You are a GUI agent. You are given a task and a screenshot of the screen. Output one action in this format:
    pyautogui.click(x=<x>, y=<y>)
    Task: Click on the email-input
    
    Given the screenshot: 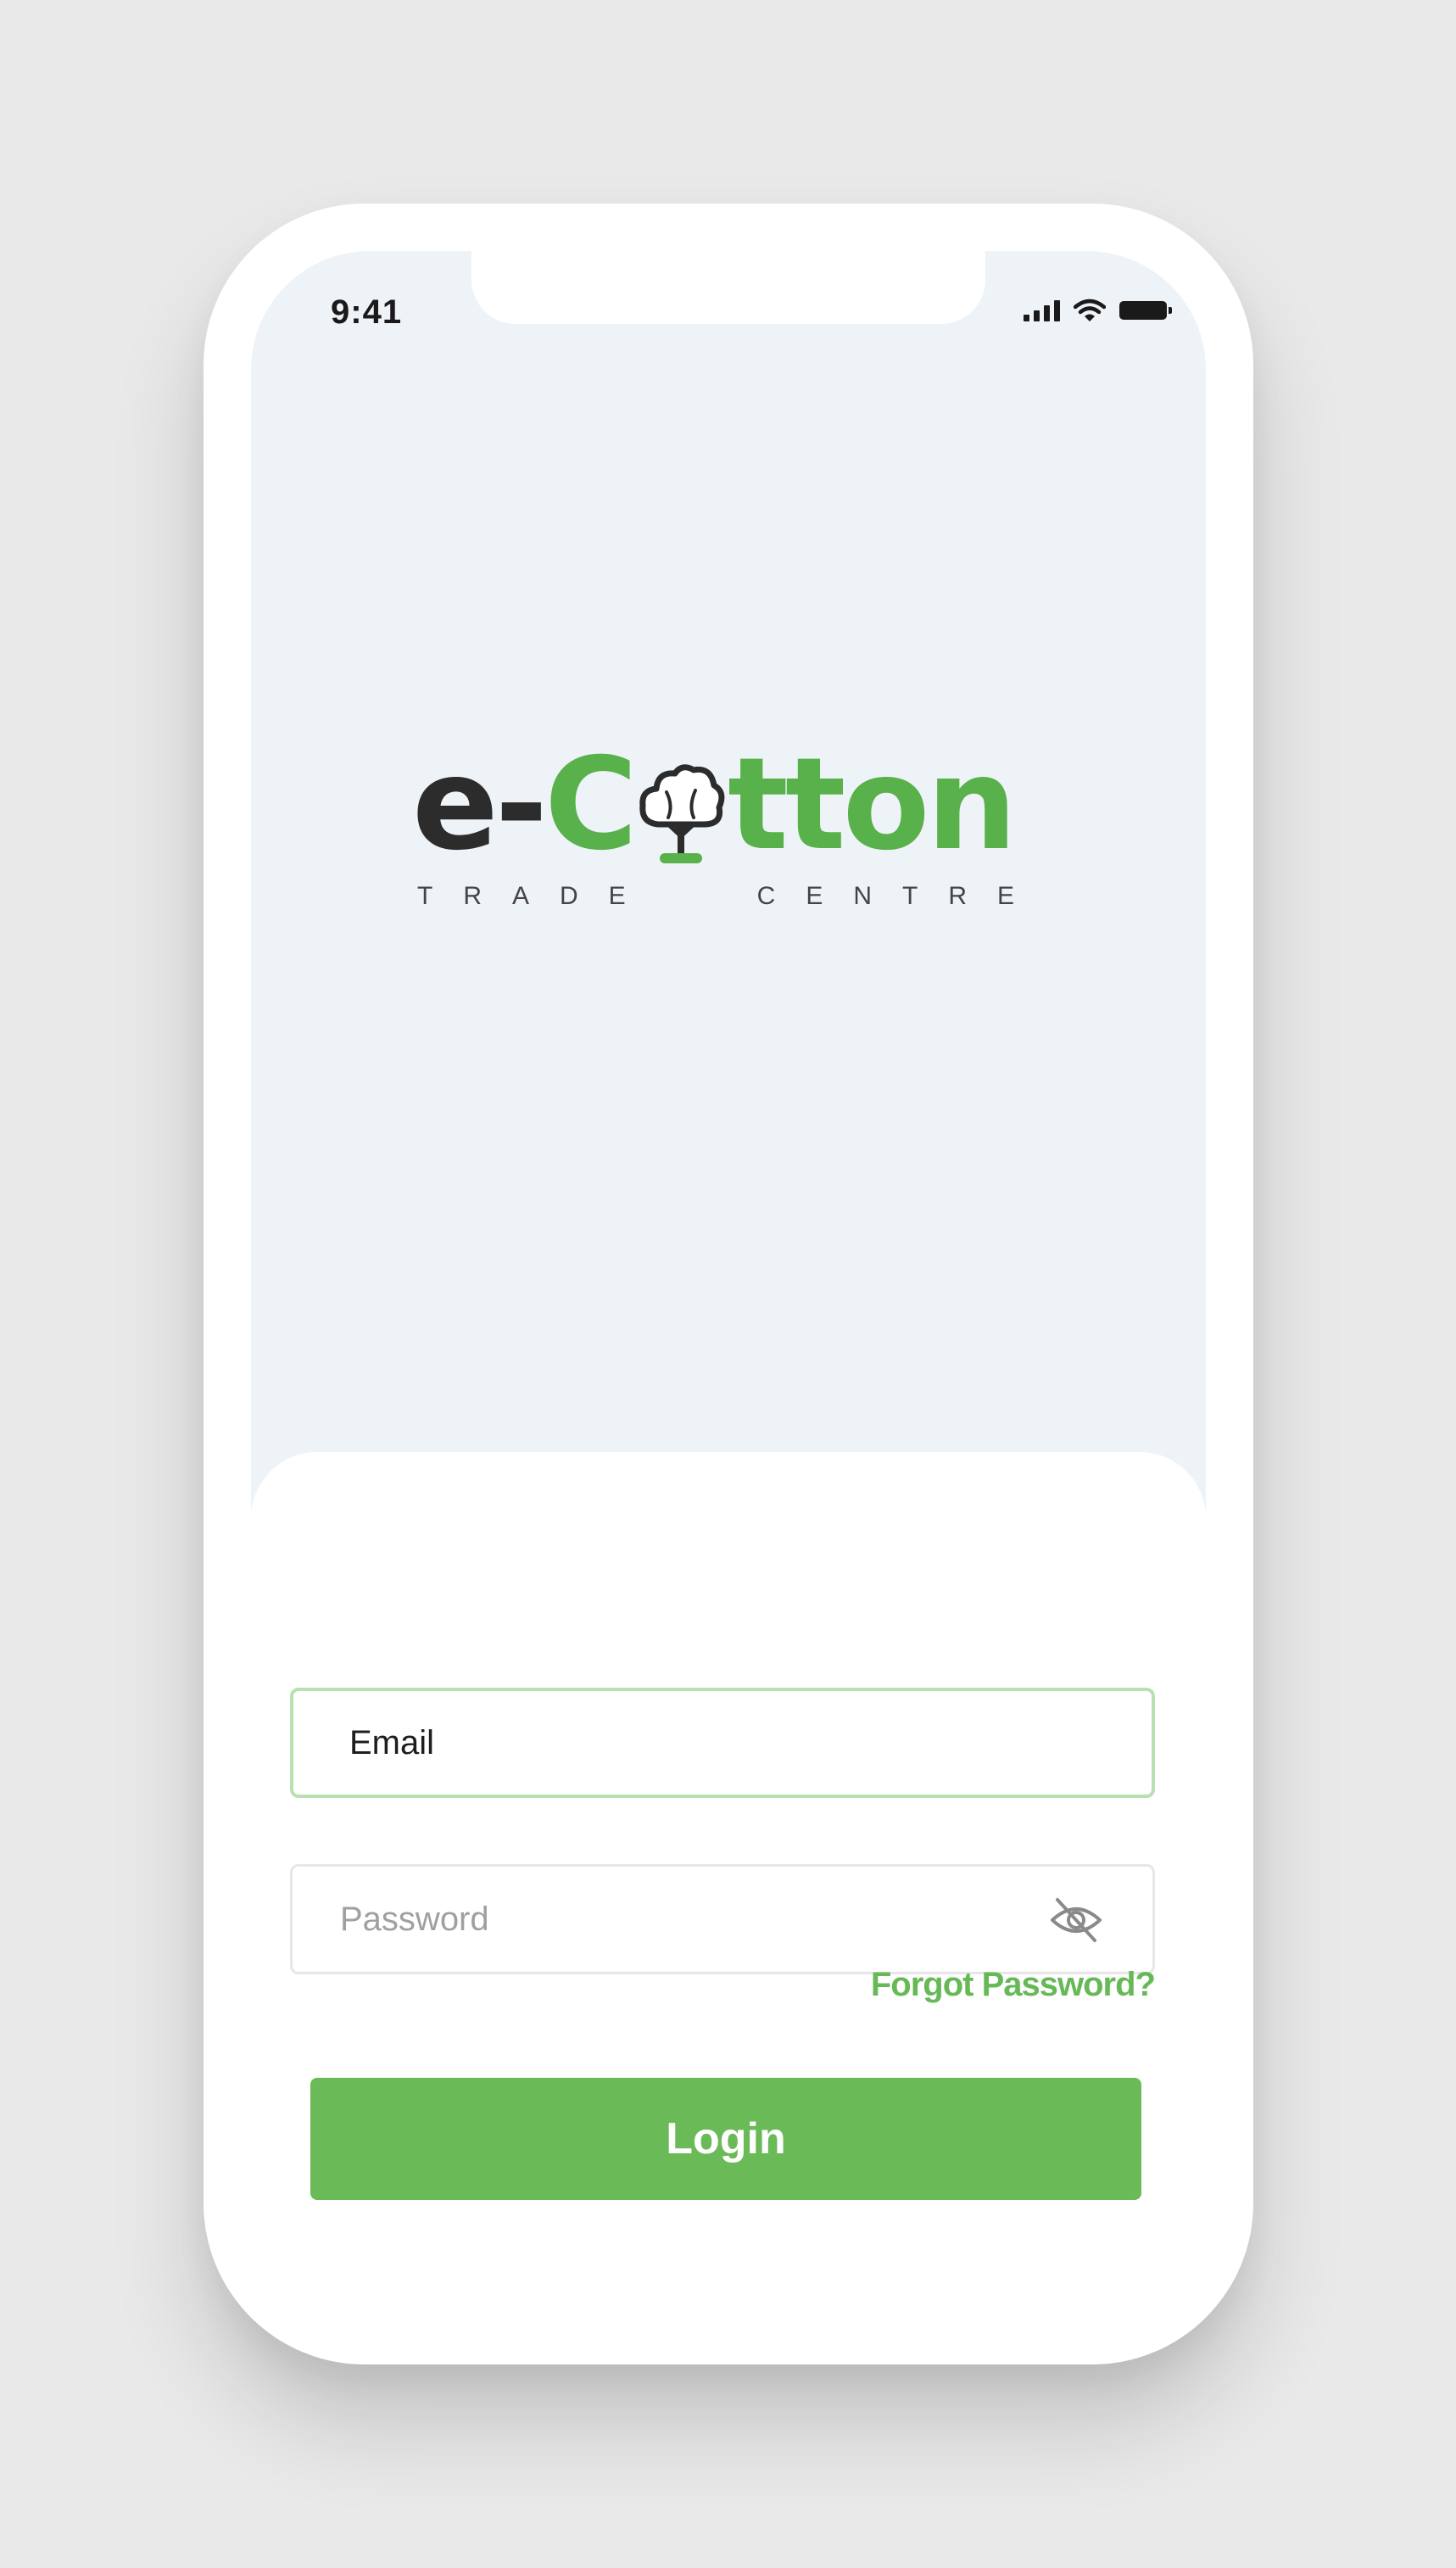 What is the action you would take?
    pyautogui.click(x=722, y=1743)
    